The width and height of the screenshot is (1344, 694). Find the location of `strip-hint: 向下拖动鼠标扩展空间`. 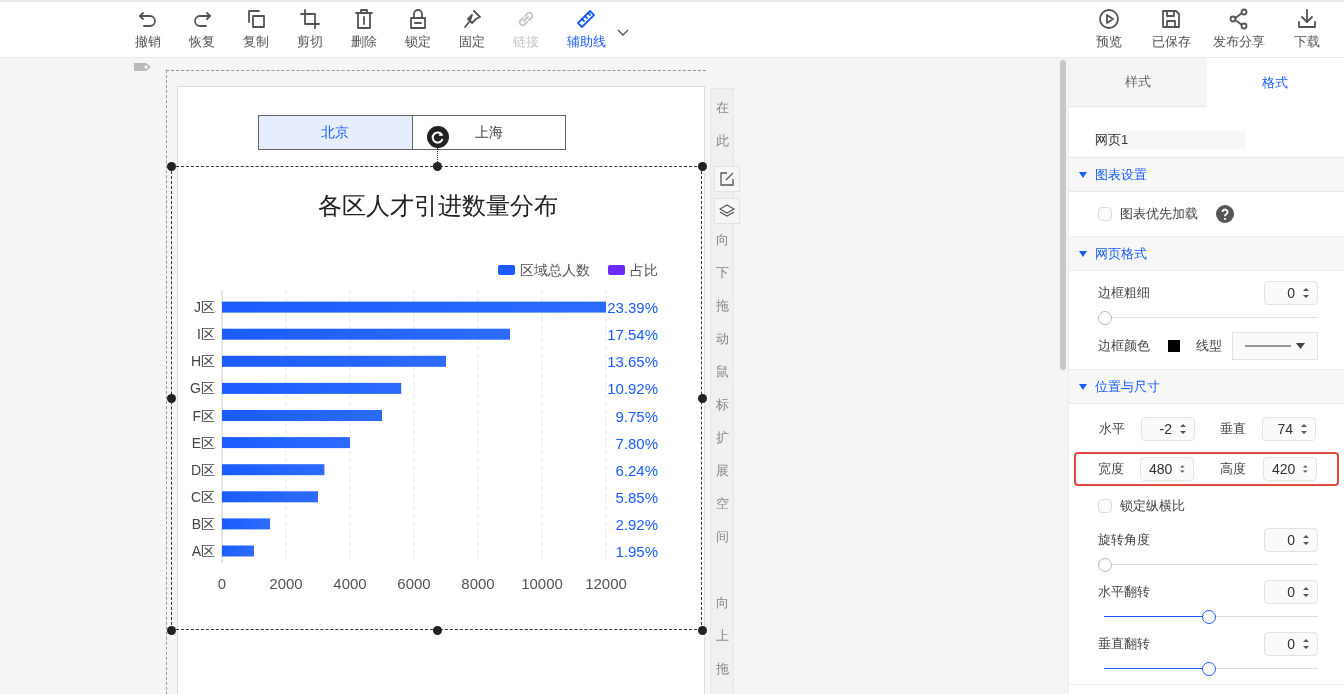

strip-hint: 向下拖动鼠标扩展空间 is located at coordinates (722, 388).